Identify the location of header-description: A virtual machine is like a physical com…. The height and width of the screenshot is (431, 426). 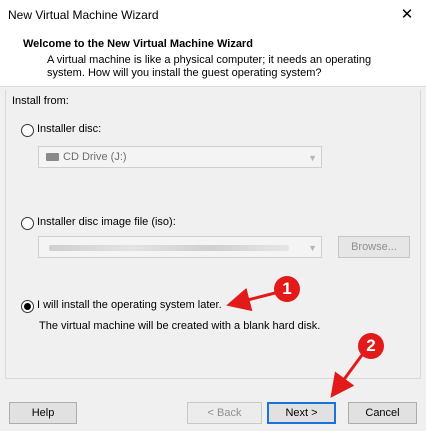
(209, 66).